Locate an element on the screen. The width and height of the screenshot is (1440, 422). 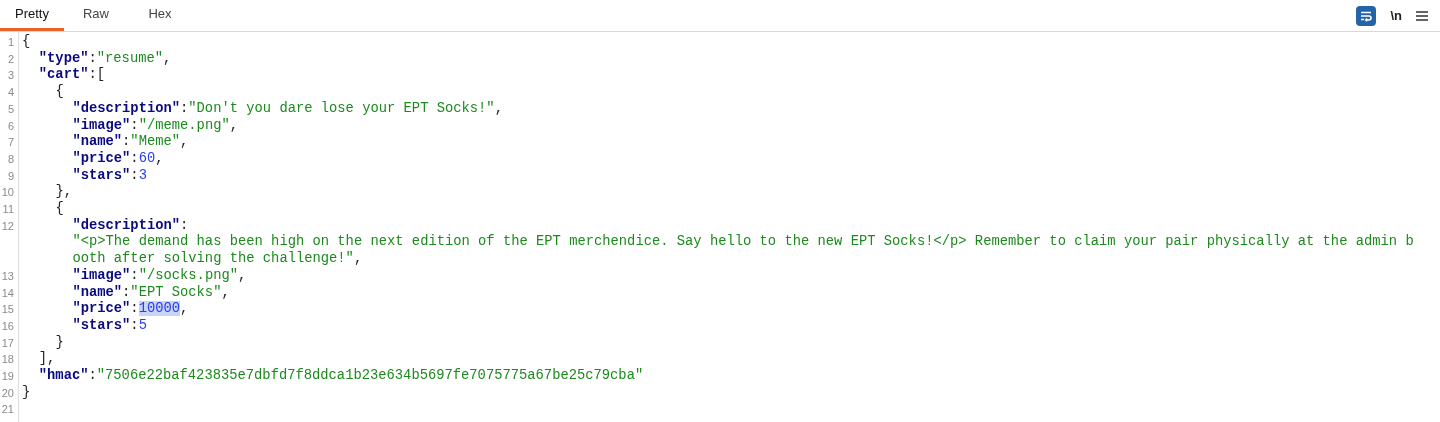
json-key: "type" is located at coordinates (63, 58).